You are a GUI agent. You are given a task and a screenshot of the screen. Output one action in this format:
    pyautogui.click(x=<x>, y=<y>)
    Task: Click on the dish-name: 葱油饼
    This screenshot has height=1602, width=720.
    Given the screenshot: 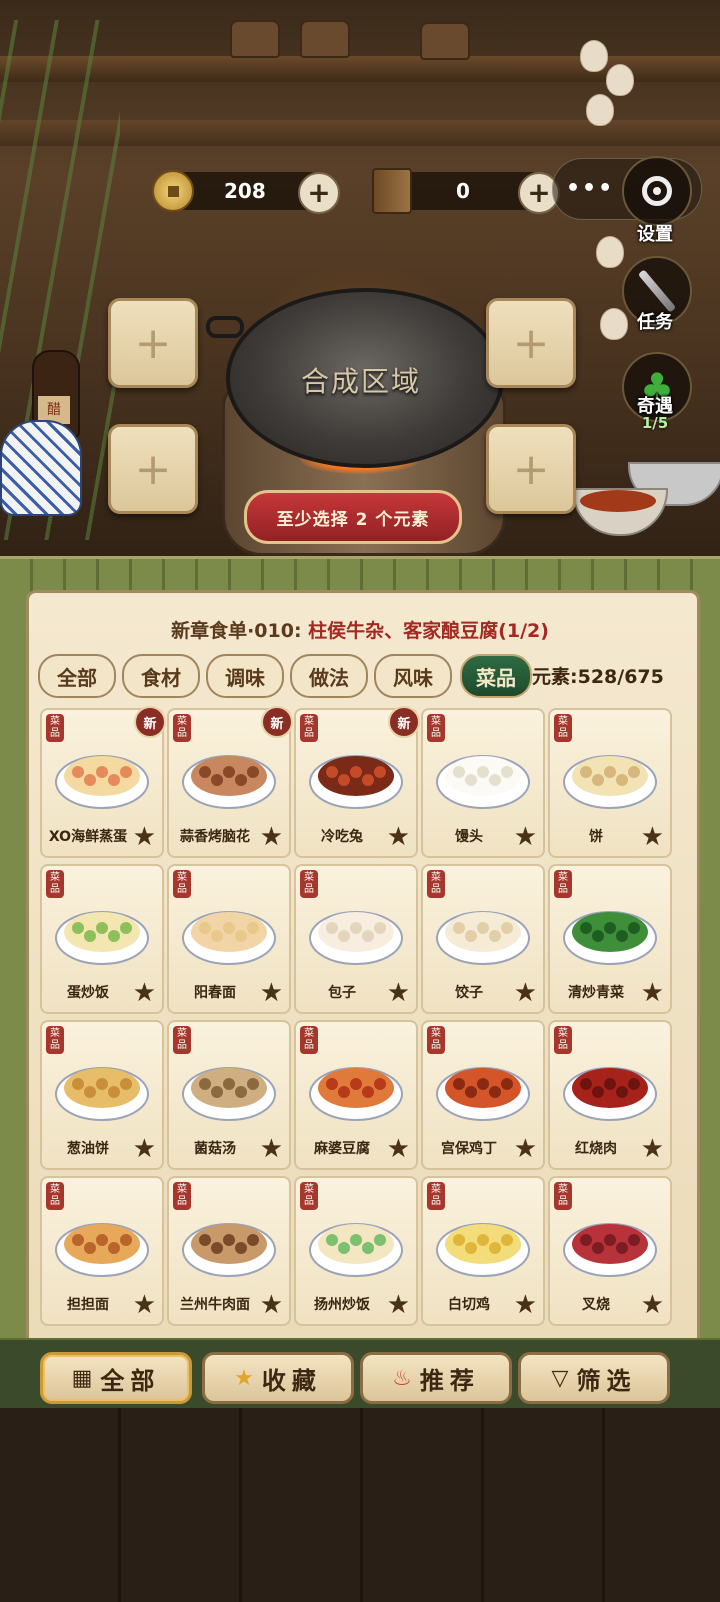 What is the action you would take?
    pyautogui.click(x=88, y=1149)
    